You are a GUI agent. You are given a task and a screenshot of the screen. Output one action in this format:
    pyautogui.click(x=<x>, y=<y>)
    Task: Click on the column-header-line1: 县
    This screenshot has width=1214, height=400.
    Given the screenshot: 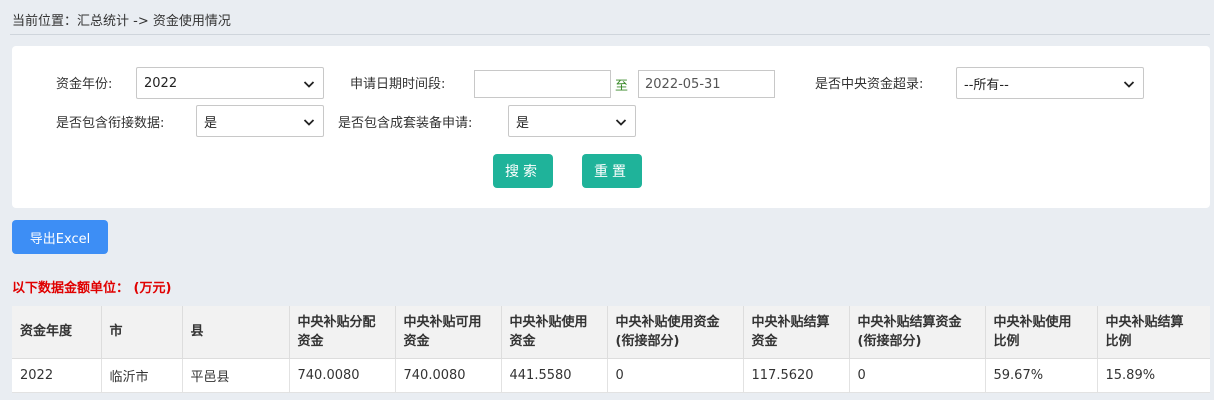 What is the action you would take?
    pyautogui.click(x=197, y=332)
    